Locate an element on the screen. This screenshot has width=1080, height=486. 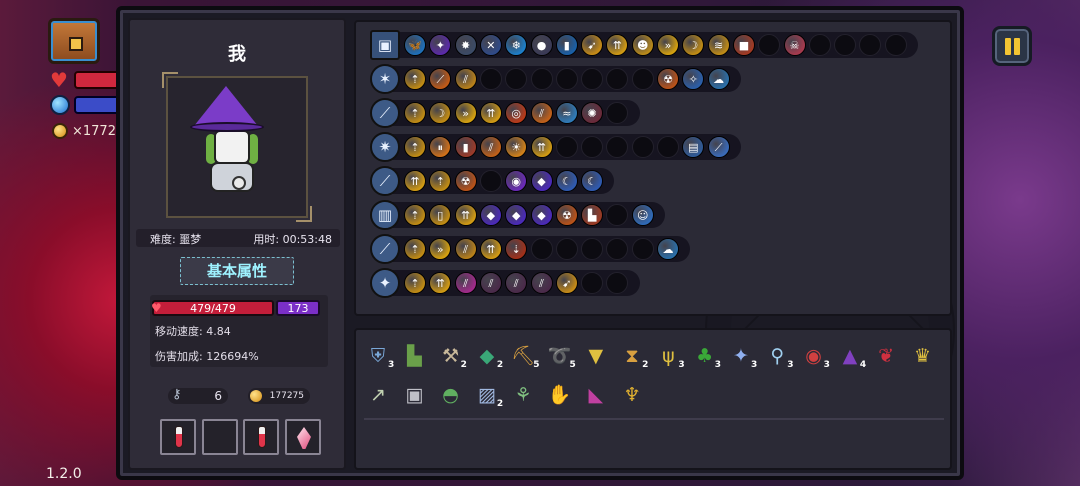
rainbow-wand-icon: ⟋ is located at coordinates (385, 113).